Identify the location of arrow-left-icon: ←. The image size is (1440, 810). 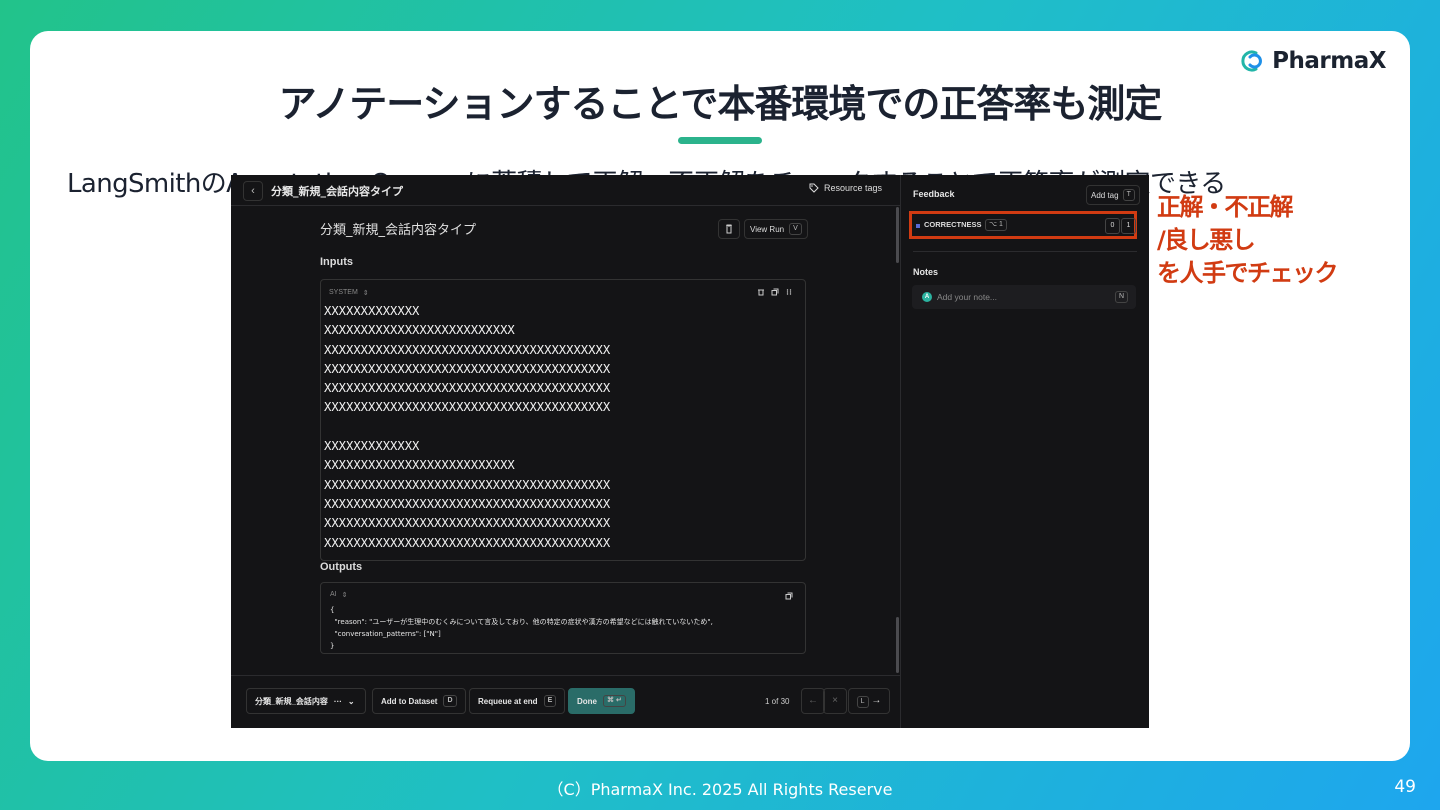
(813, 700).